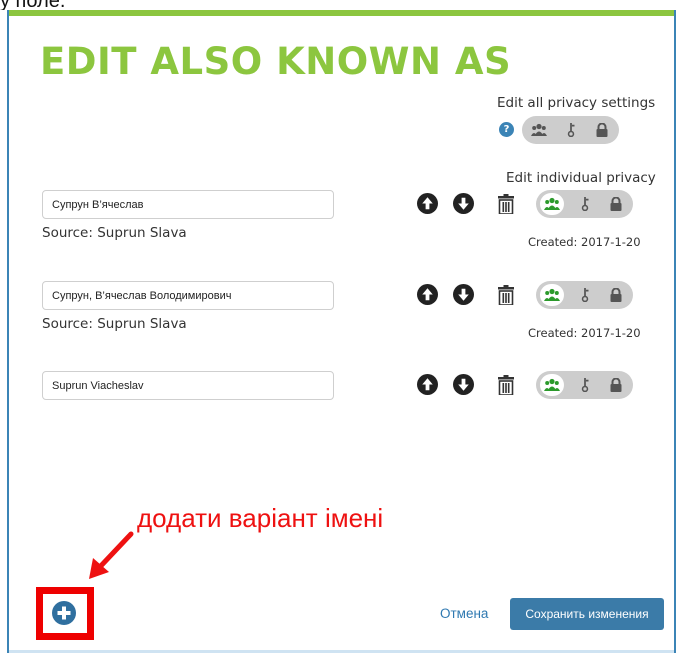 This screenshot has width=688, height=653. Describe the element at coordinates (111, 555) in the screenshot. I see `annotation-arrow` at that location.